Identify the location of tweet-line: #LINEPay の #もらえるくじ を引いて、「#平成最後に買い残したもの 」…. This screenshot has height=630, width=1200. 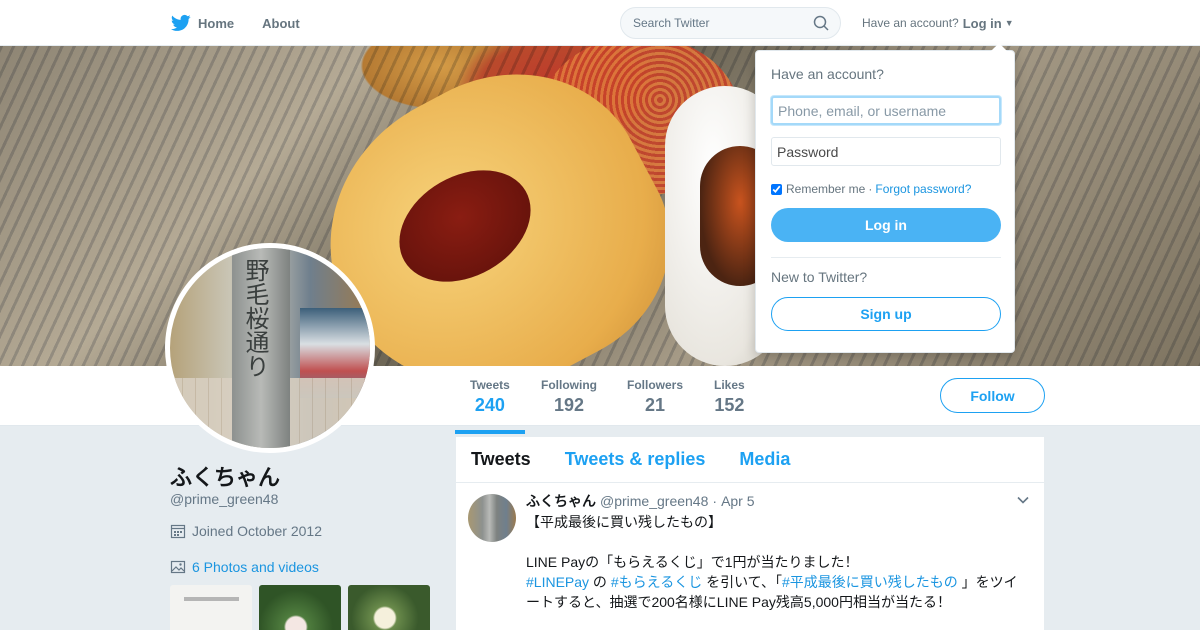
(778, 582).